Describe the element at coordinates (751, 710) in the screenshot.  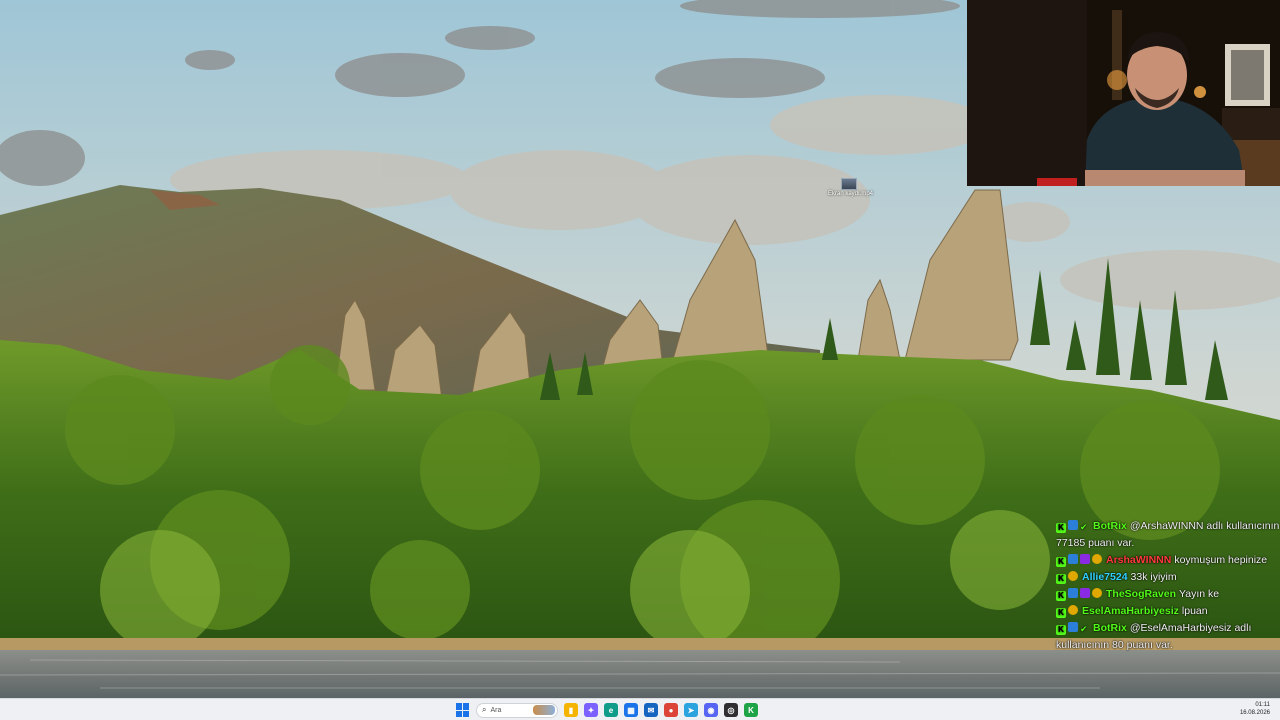
I see `kick-app-icon: K` at that location.